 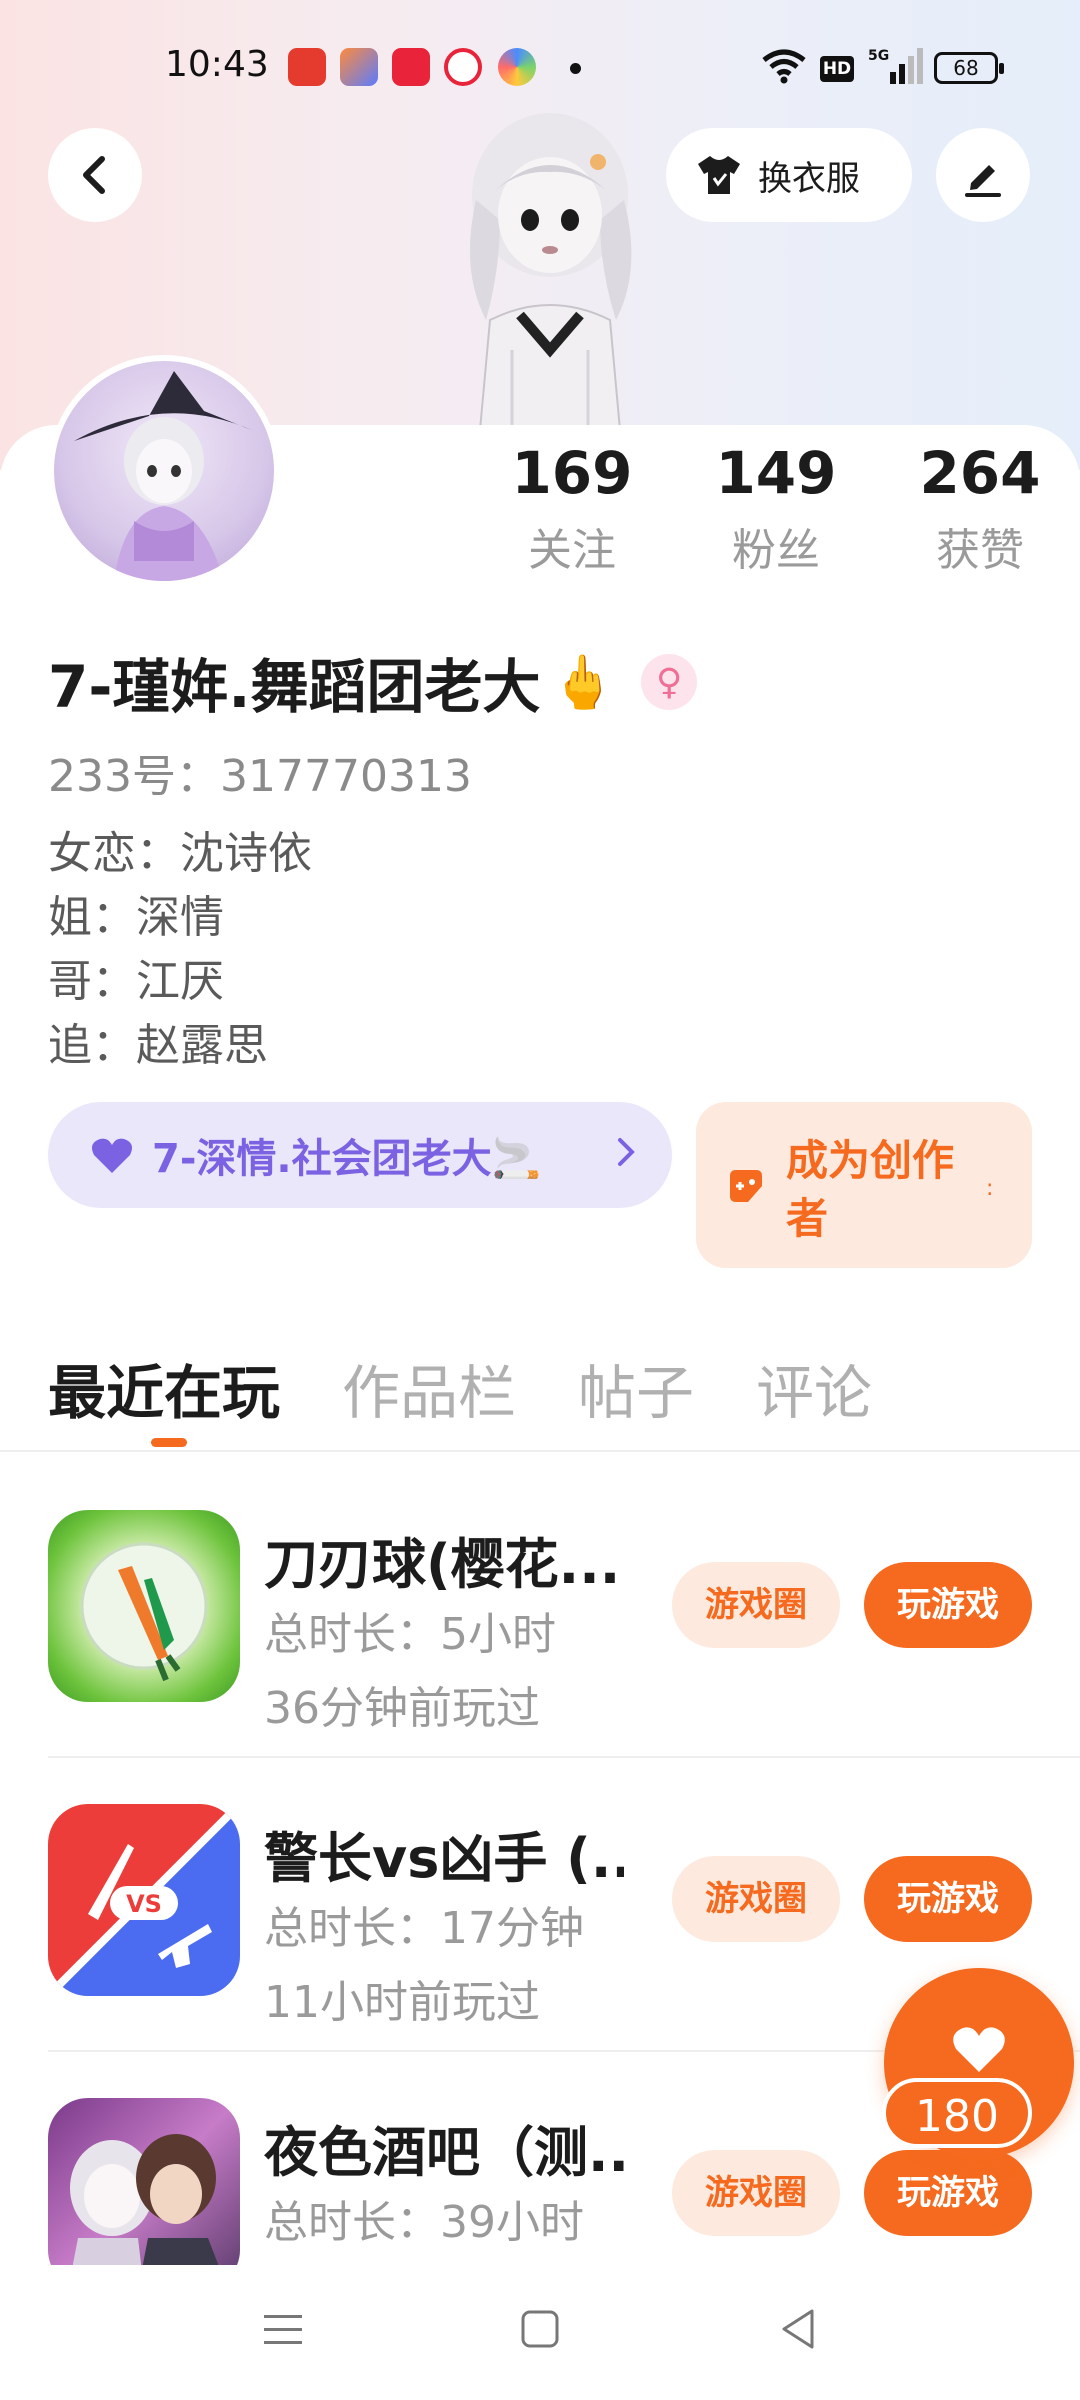 I want to click on game-icon-blade-ball, so click(x=144, y=1606).